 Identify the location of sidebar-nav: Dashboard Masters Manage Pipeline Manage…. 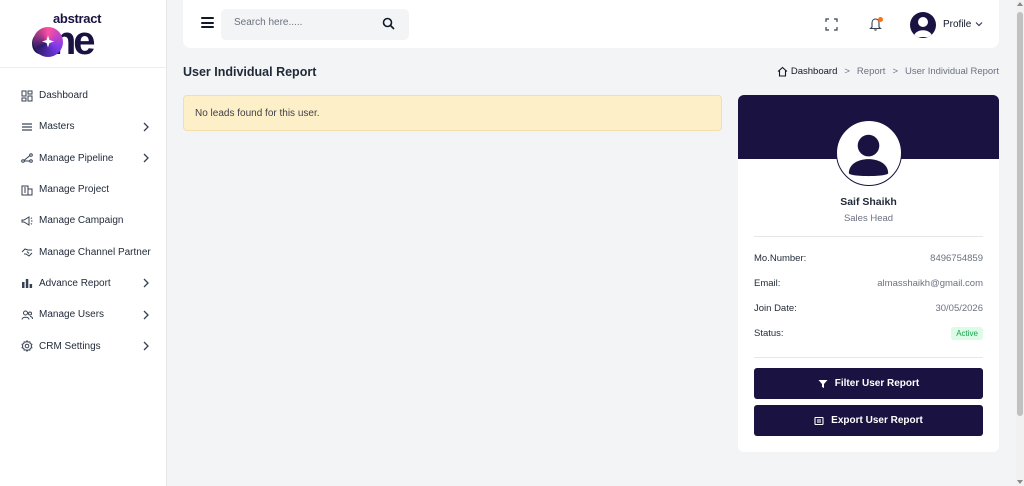
(83, 215).